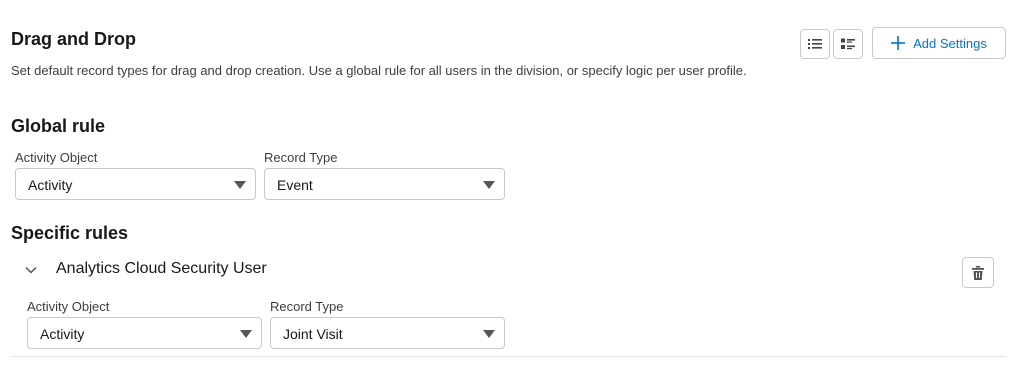  I want to click on tile-view-button, so click(848, 44).